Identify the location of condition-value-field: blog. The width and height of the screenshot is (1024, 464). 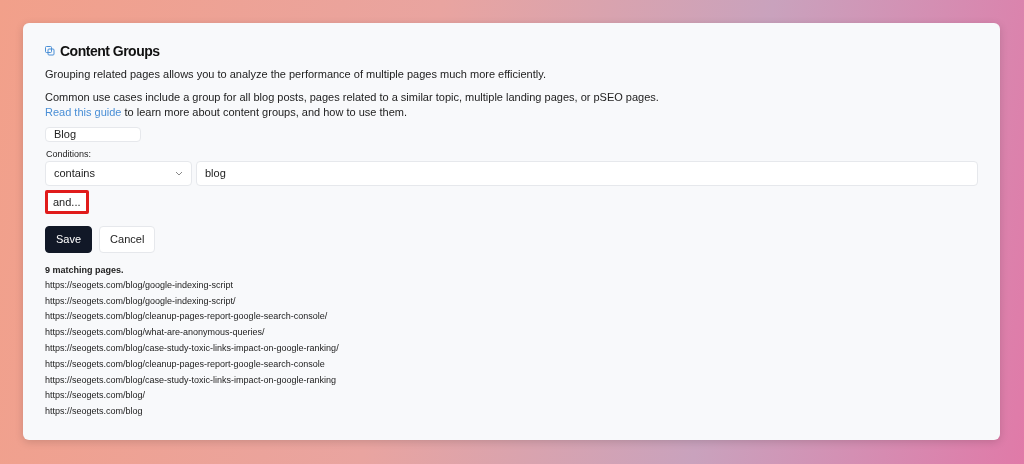
(587, 173).